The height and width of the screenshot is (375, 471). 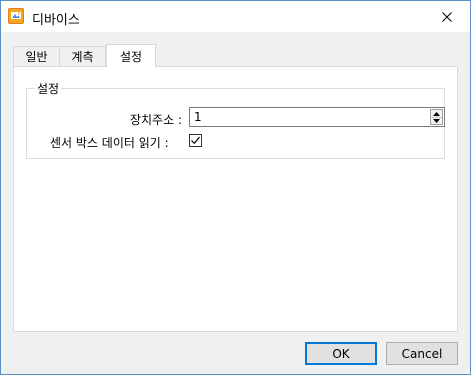 What do you see at coordinates (436, 113) in the screenshot?
I see `spin-up-arrow-icon` at bounding box center [436, 113].